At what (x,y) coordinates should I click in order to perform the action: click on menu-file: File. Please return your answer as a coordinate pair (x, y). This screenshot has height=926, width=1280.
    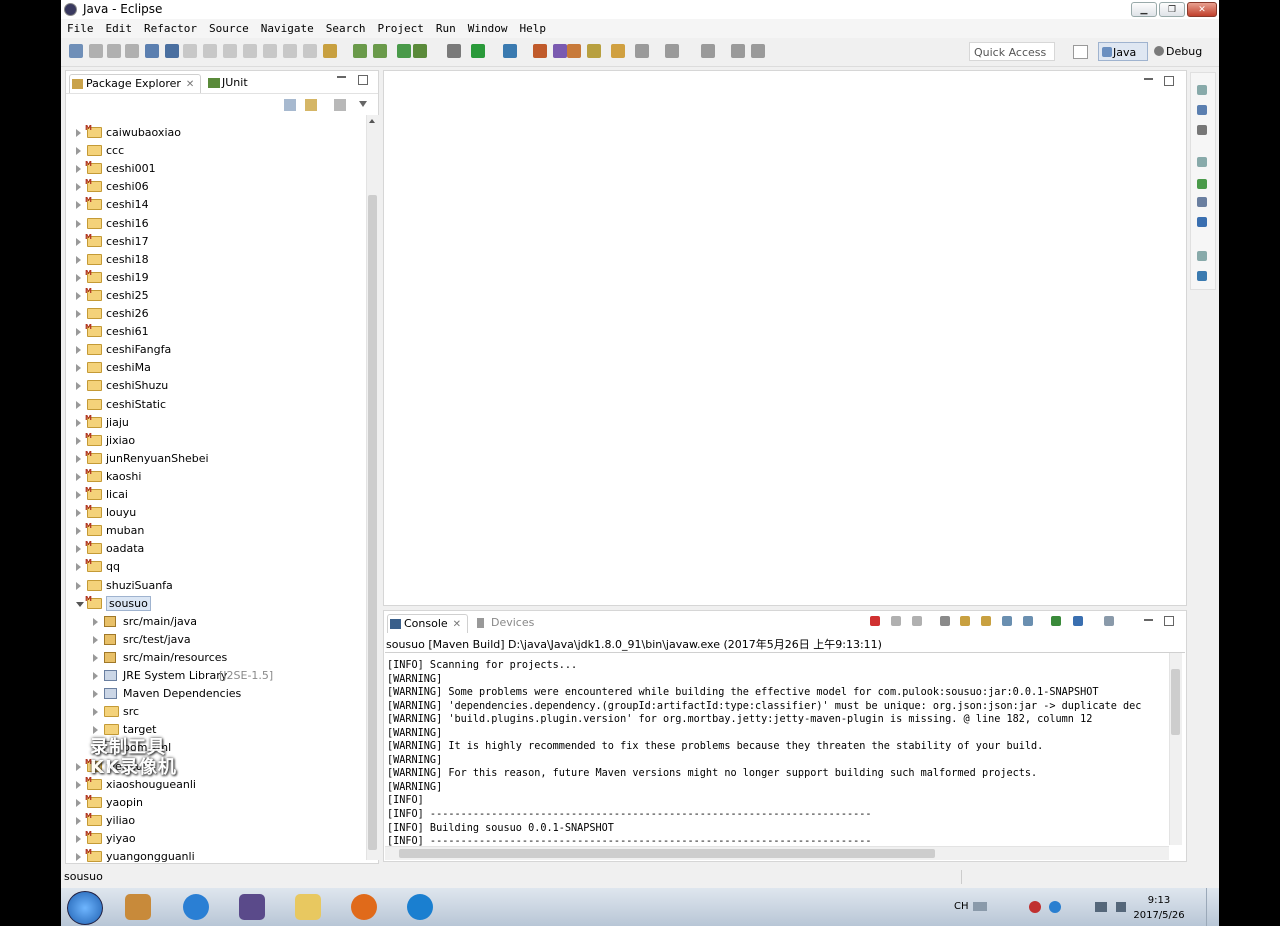
    Looking at the image, I should click on (80, 28).